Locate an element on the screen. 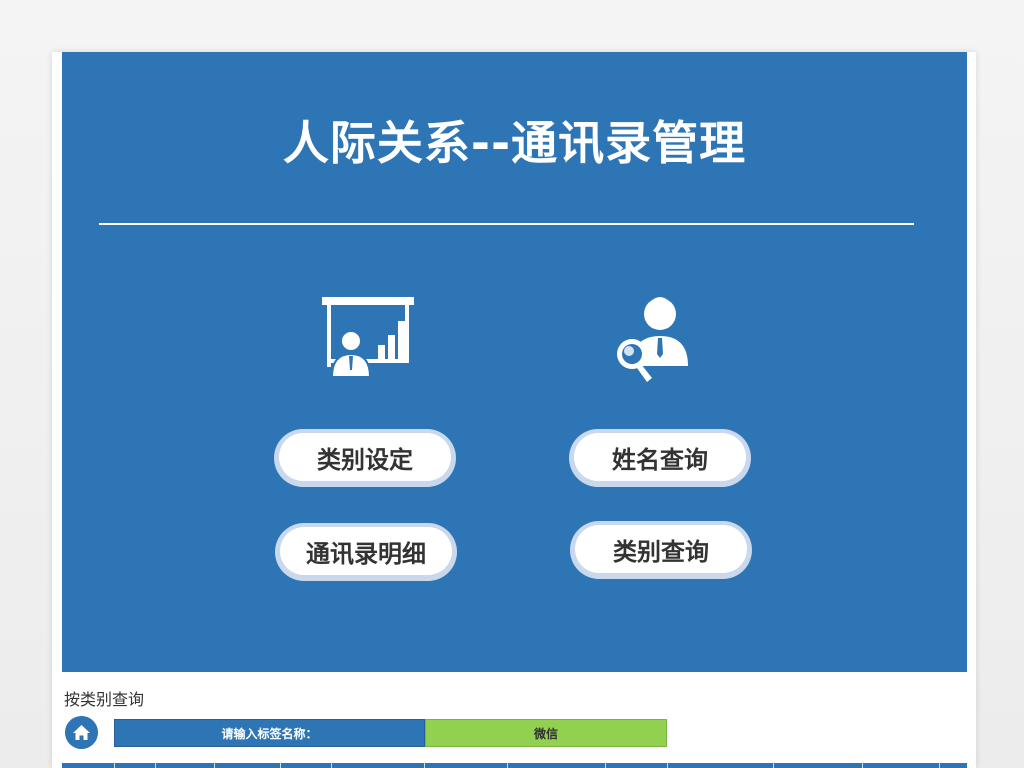 The width and height of the screenshot is (1024, 768). tag-name-label: 请输入标签名称： is located at coordinates (269, 733).